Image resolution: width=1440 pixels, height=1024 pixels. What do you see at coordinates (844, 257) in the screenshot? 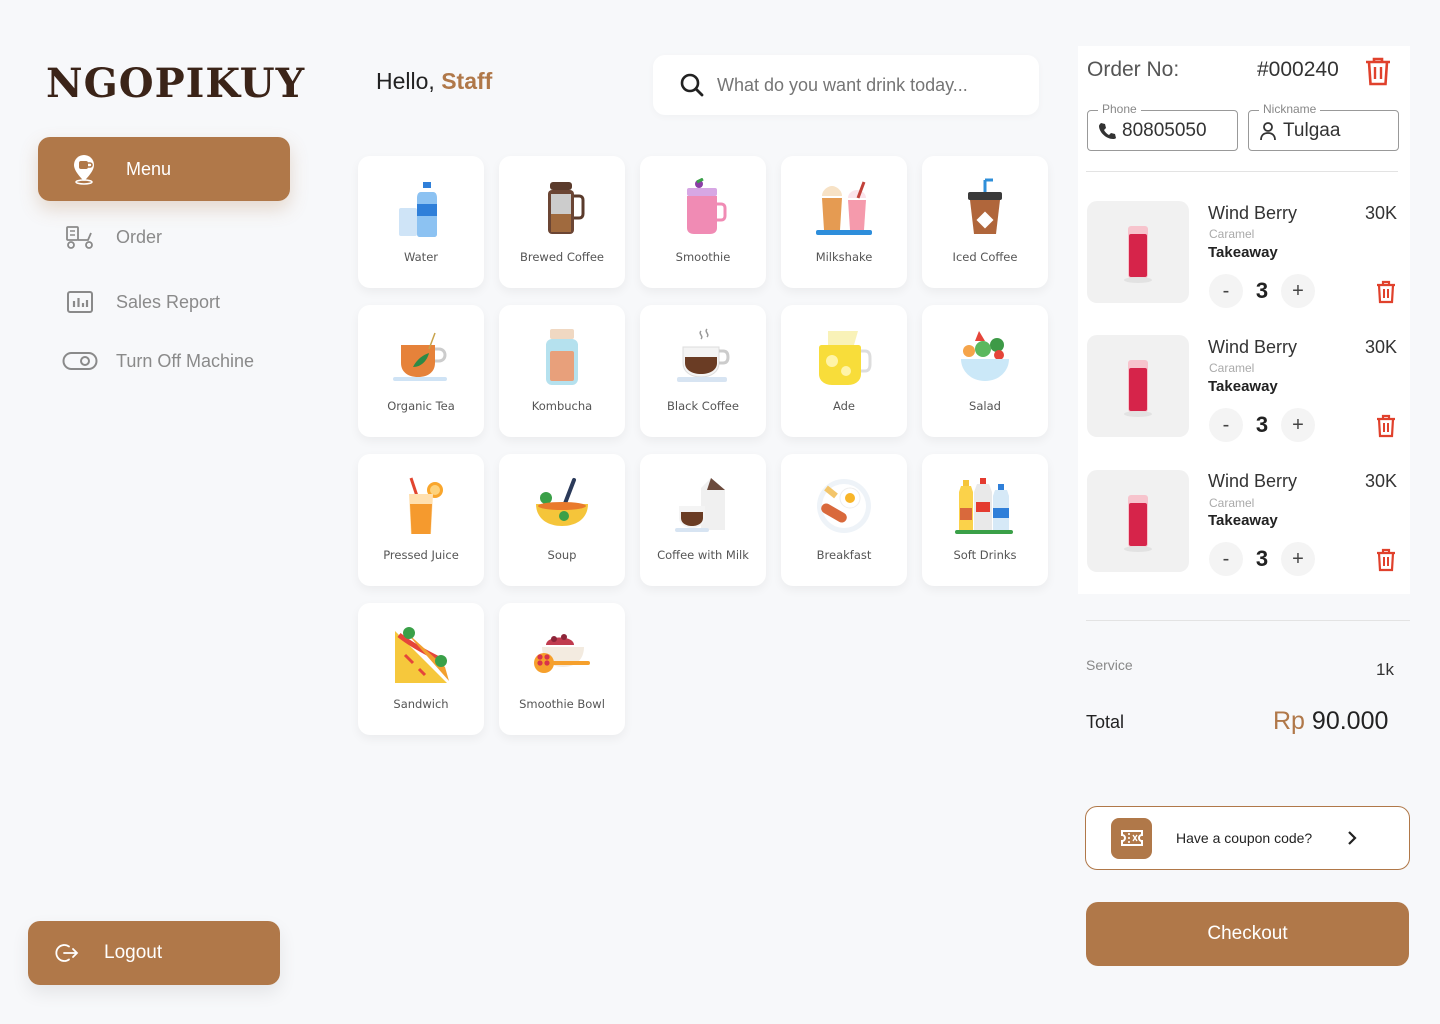
I see `menu-item-label: Milkshake` at bounding box center [844, 257].